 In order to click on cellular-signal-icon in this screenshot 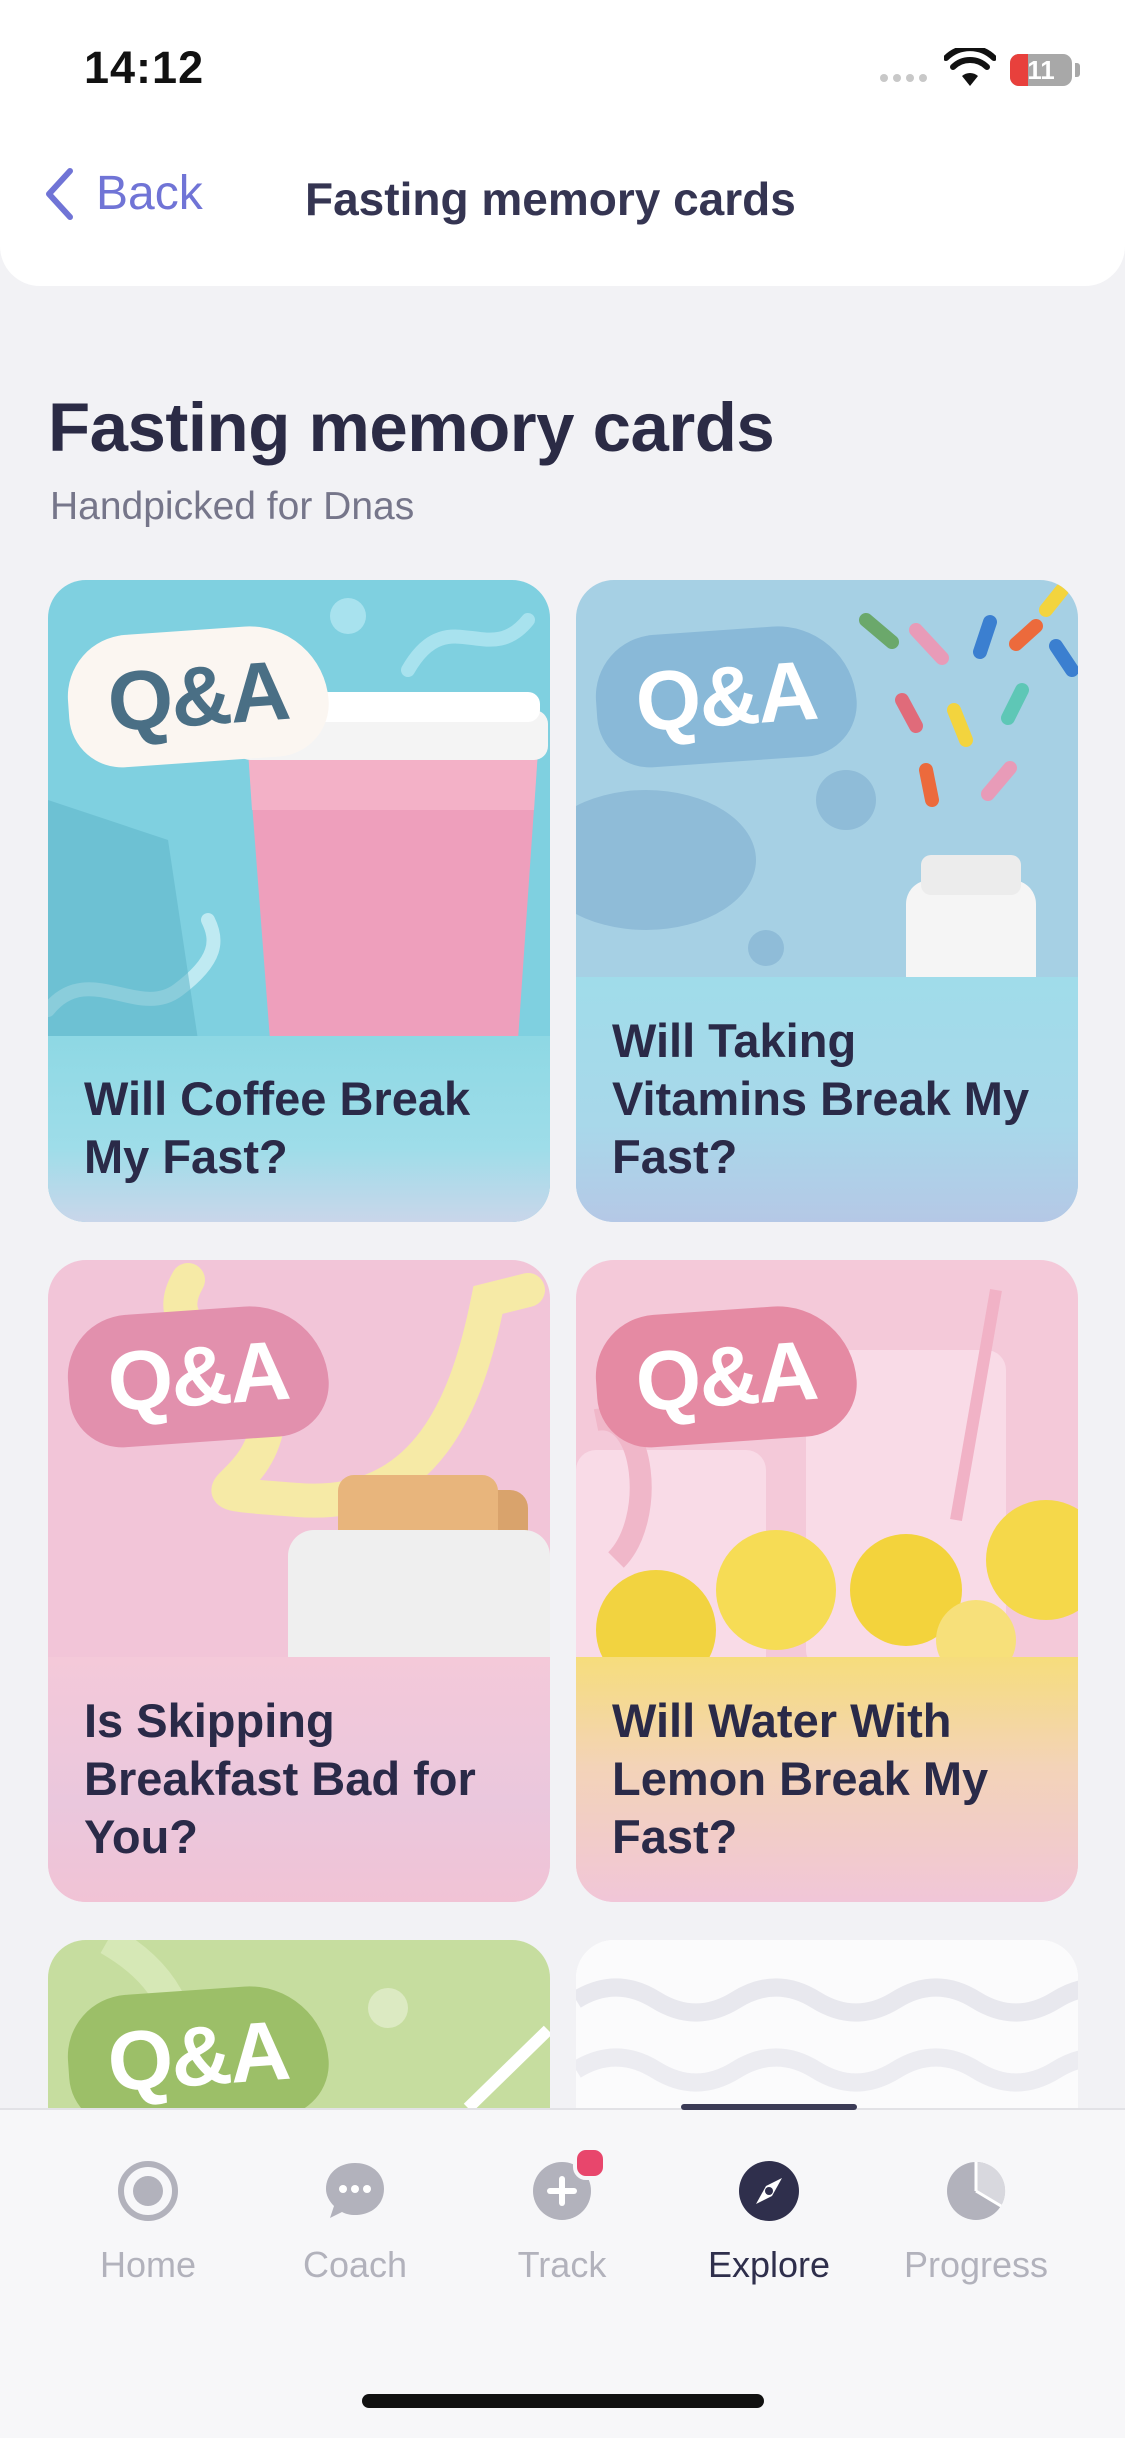, I will do `click(903, 78)`.